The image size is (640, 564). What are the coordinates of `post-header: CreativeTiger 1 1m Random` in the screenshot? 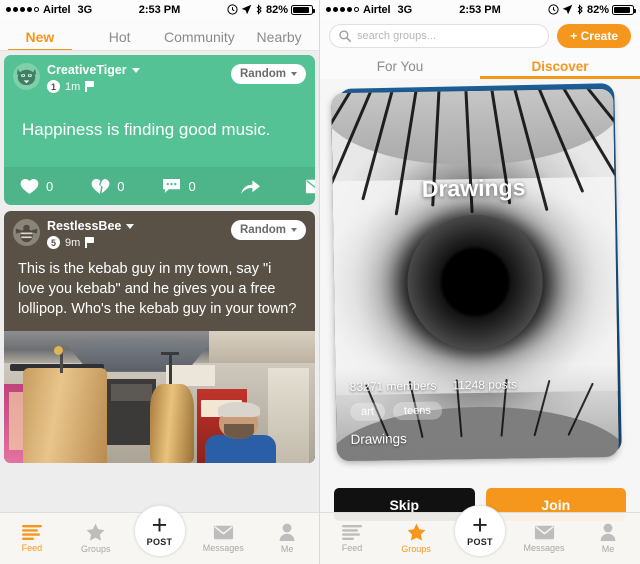 It's located at (159, 76).